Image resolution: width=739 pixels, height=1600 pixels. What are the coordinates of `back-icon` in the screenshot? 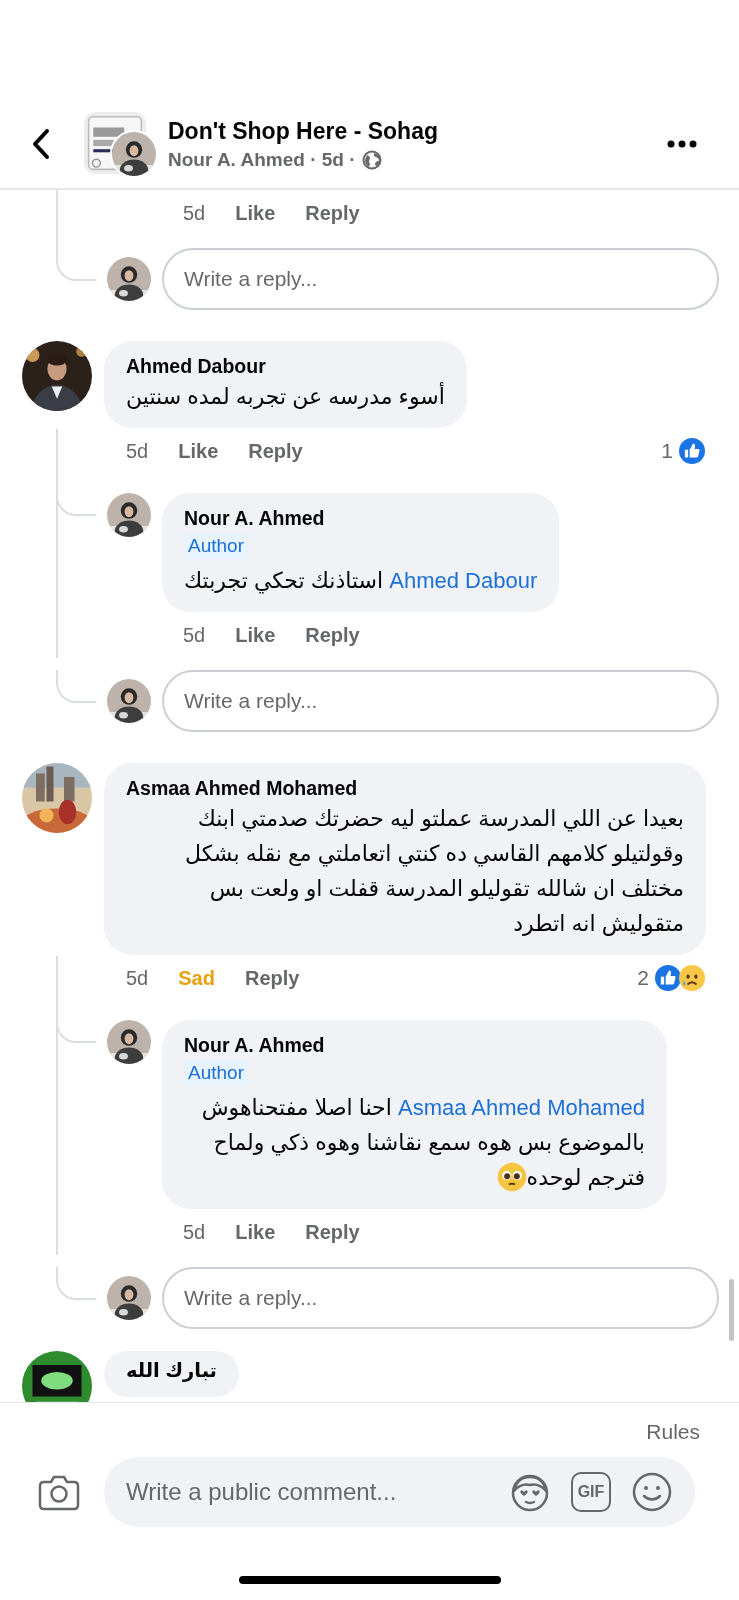 It's located at (41, 144).